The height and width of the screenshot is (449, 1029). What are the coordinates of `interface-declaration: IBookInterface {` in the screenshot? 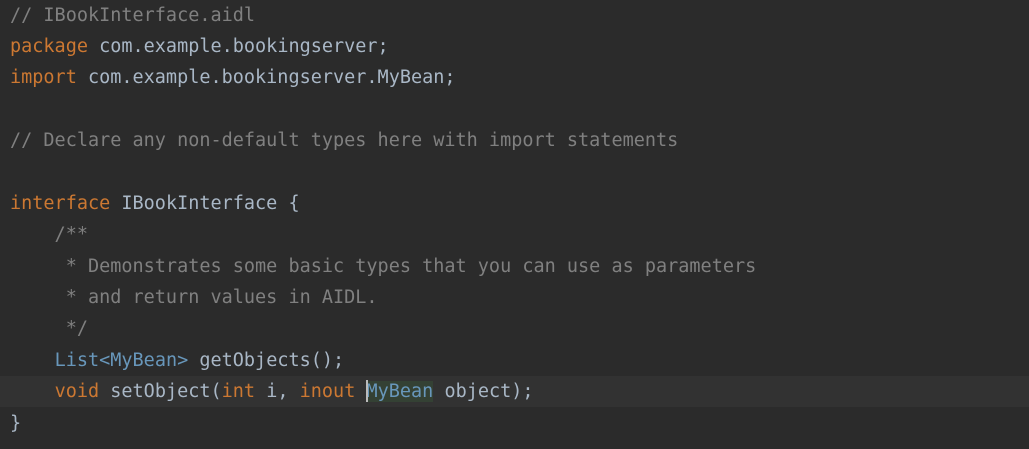 It's located at (205, 203).